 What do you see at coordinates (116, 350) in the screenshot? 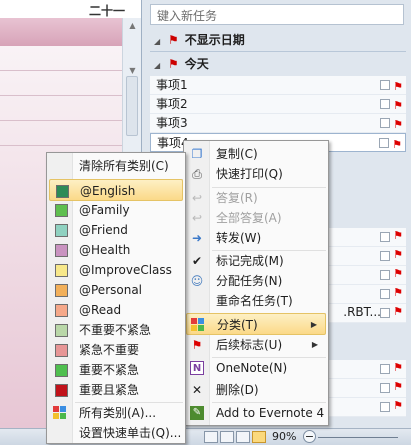
I see `category-item-urgent-not-important: 紧急不重要` at bounding box center [116, 350].